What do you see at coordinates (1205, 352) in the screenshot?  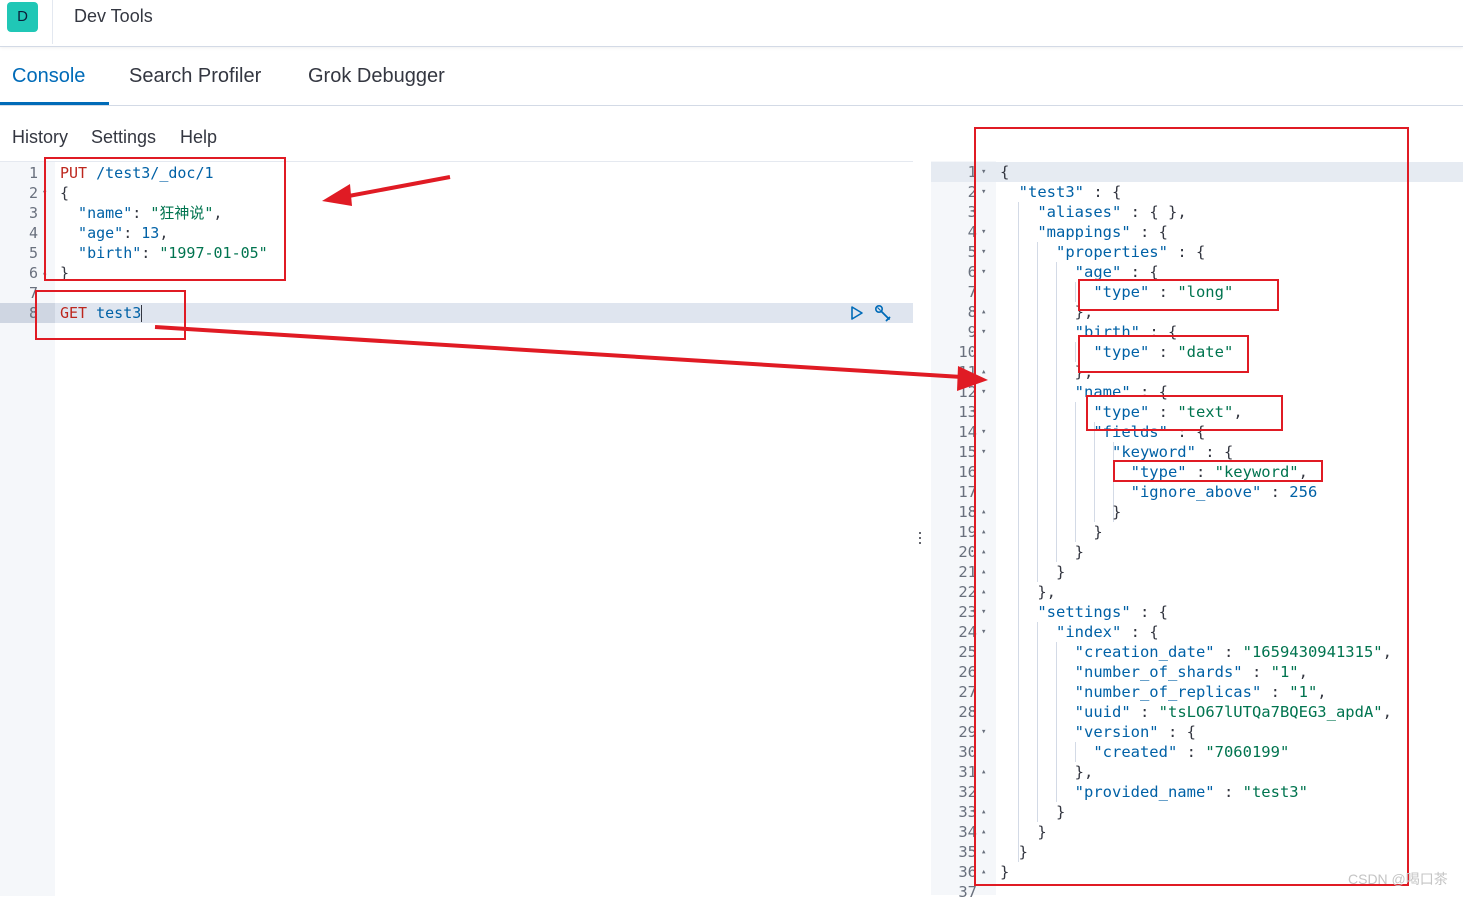 I see `code-token: "date"` at bounding box center [1205, 352].